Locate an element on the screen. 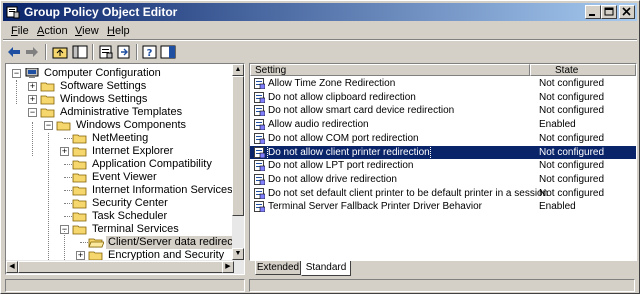 Image resolution: width=640 pixels, height=294 pixels. setting-name: Do not allow clipboard redirection is located at coordinates (342, 97).